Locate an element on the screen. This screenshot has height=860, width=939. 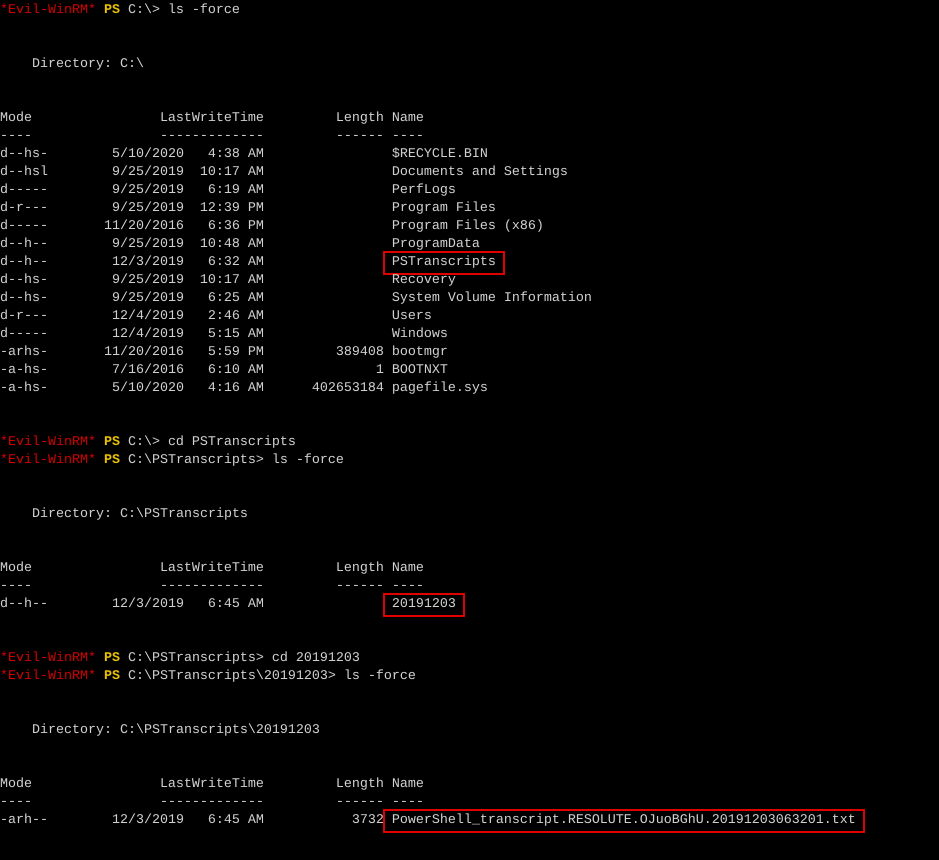
table-cell-text: 10:17 AM is located at coordinates (231, 281).